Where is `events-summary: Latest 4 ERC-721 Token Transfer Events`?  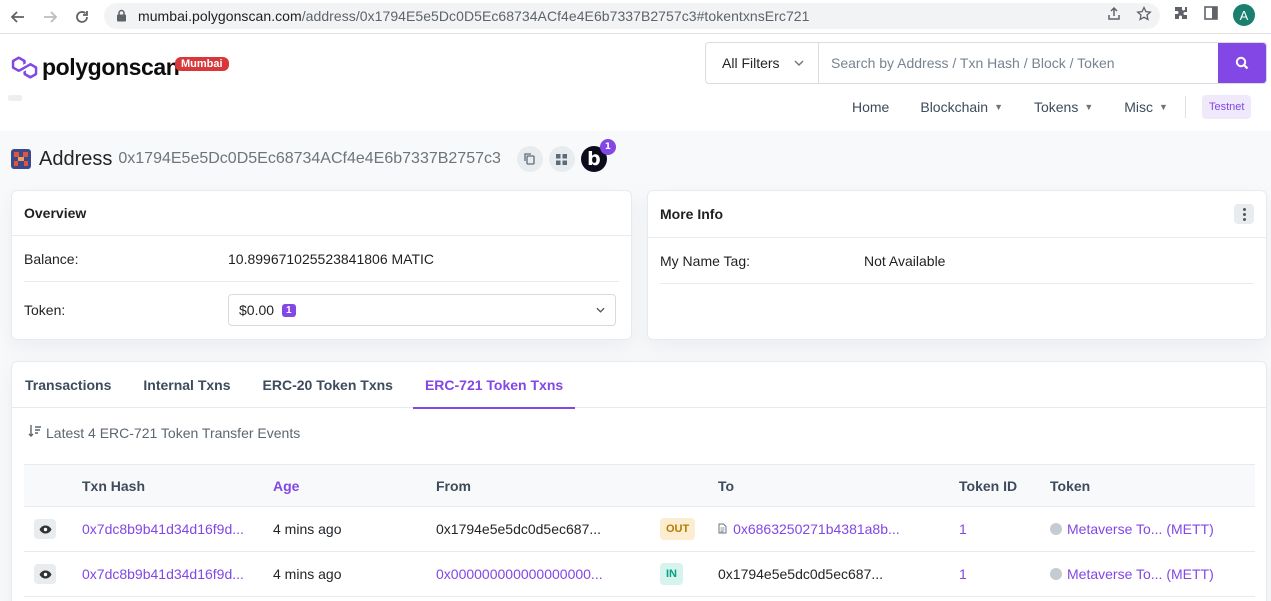
events-summary: Latest 4 ERC-721 Token Transfer Events is located at coordinates (164, 432).